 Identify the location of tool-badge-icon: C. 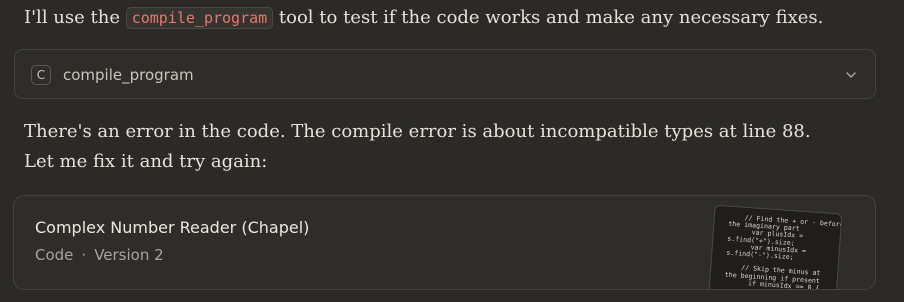
(41, 75).